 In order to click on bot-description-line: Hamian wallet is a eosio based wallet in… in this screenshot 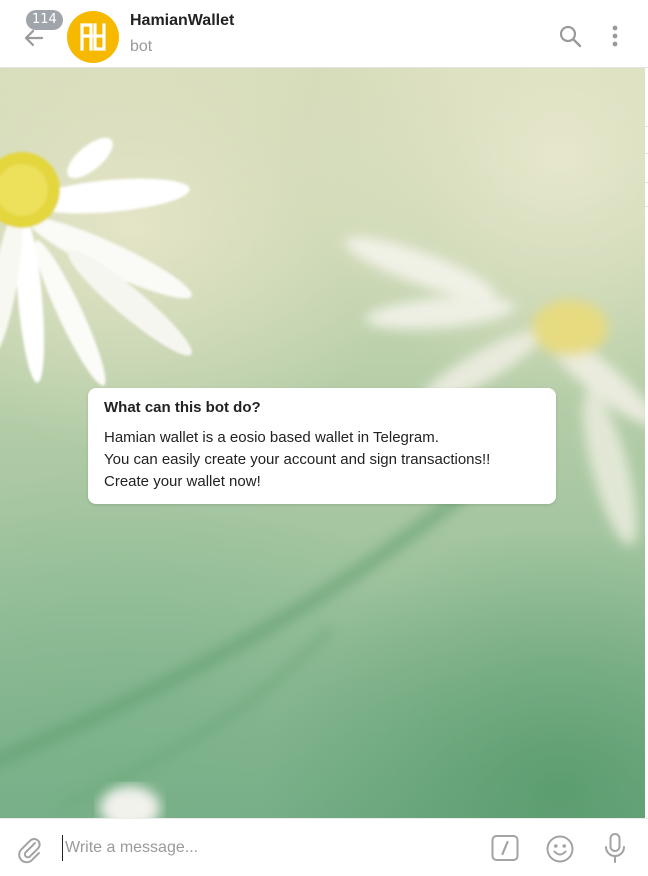, I will do `click(271, 437)`.